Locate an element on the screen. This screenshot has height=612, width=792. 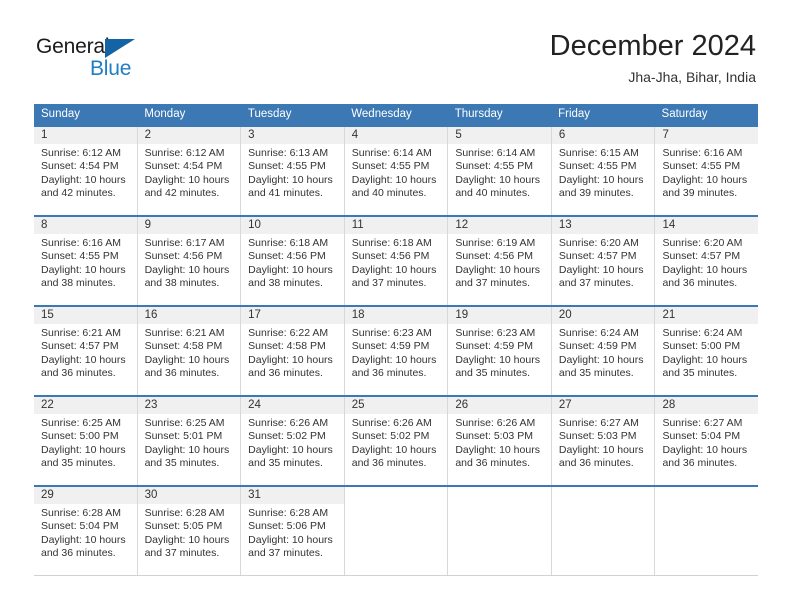
sunrise-text: Sunrise: 6:18 AM is located at coordinates (391, 243).